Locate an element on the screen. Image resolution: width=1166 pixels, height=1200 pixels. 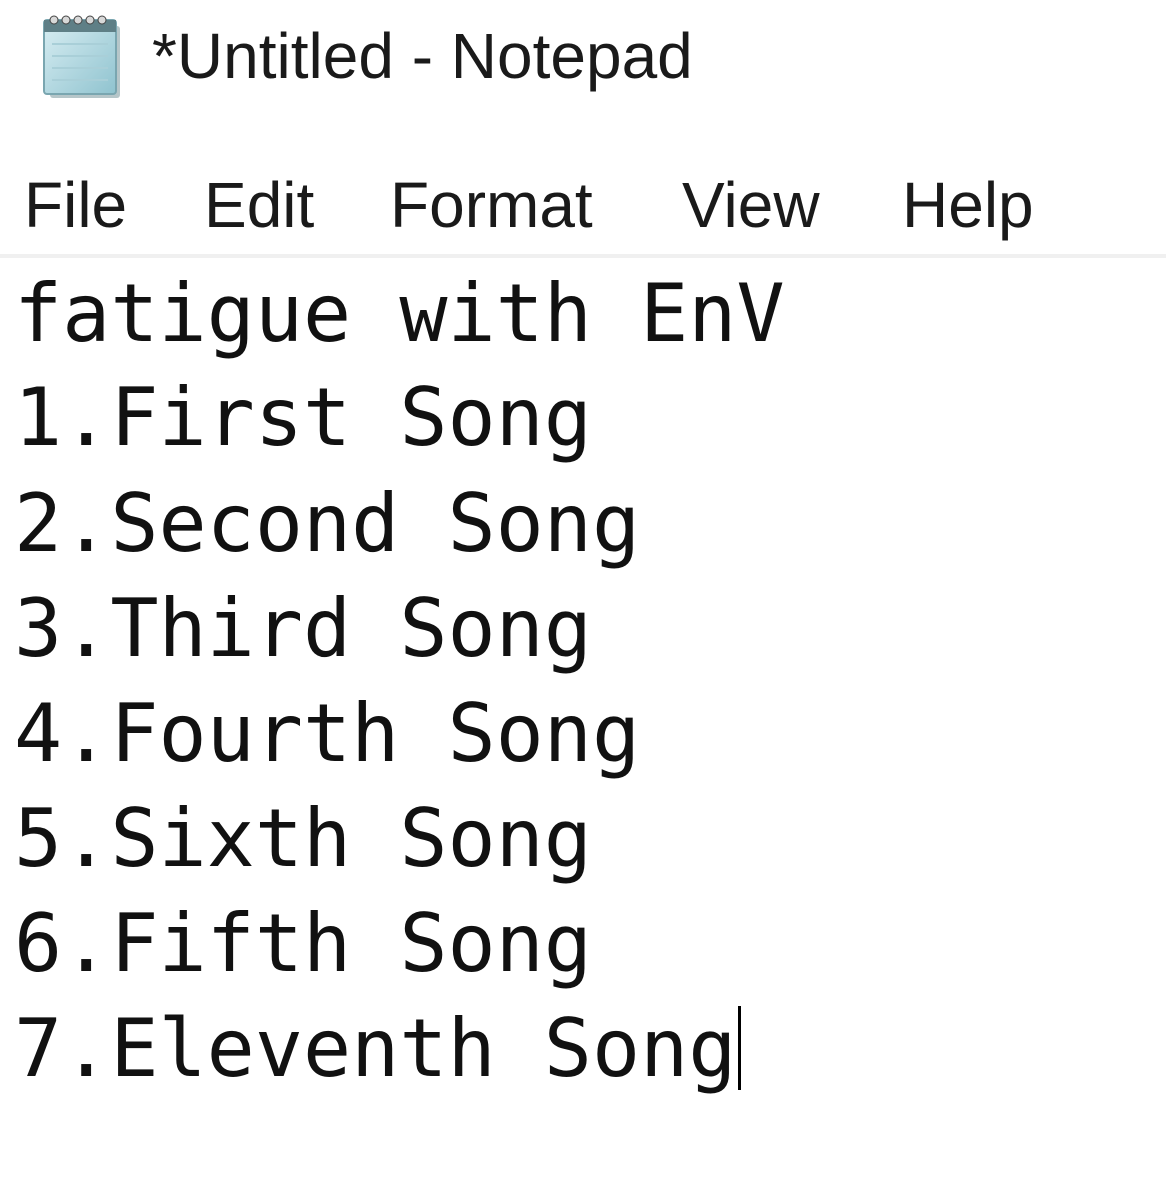
editor-line: 2.Second Song is located at coordinates (327, 524).